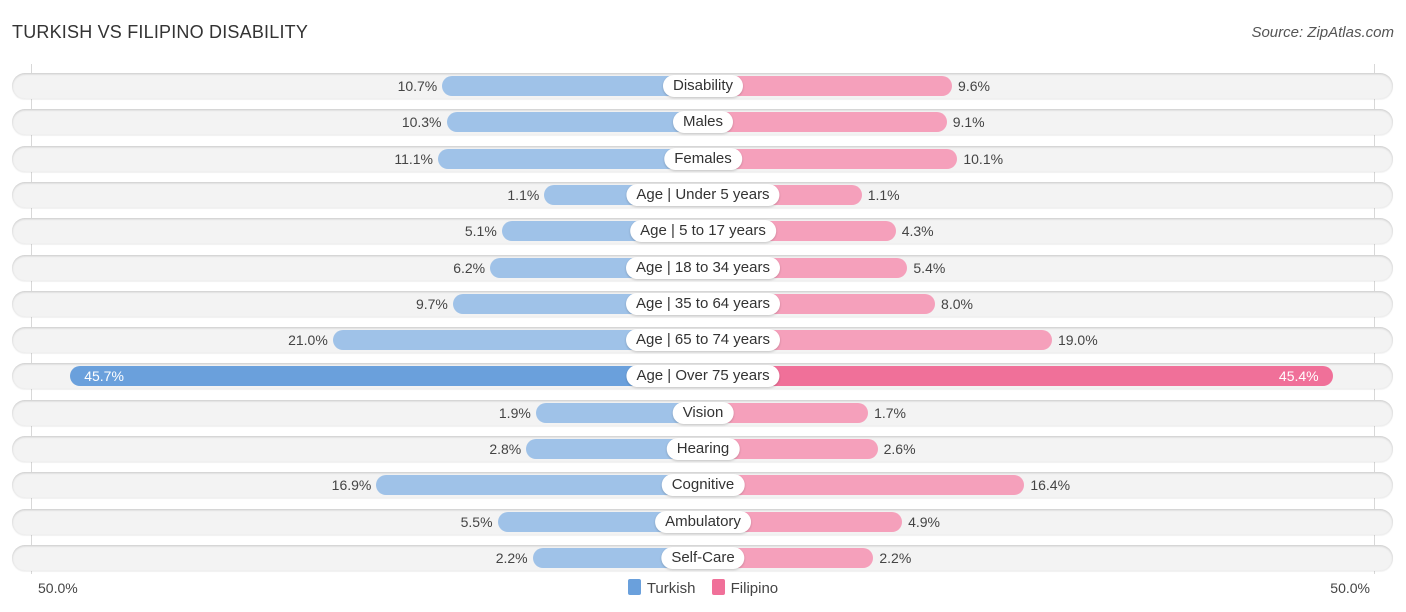  What do you see at coordinates (1077, 340) in the screenshot?
I see `value-label-filipino: 19.0%` at bounding box center [1077, 340].